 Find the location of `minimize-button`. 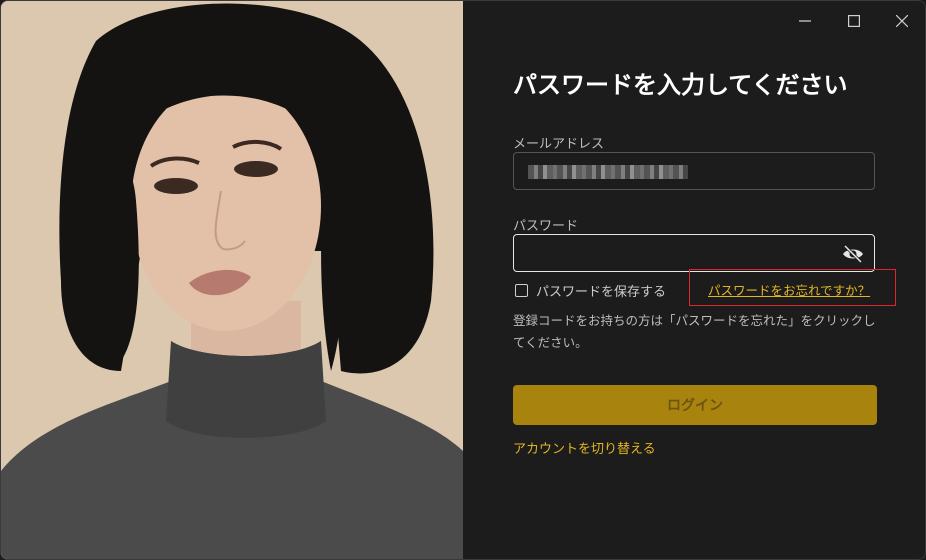

minimize-button is located at coordinates (805, 21).